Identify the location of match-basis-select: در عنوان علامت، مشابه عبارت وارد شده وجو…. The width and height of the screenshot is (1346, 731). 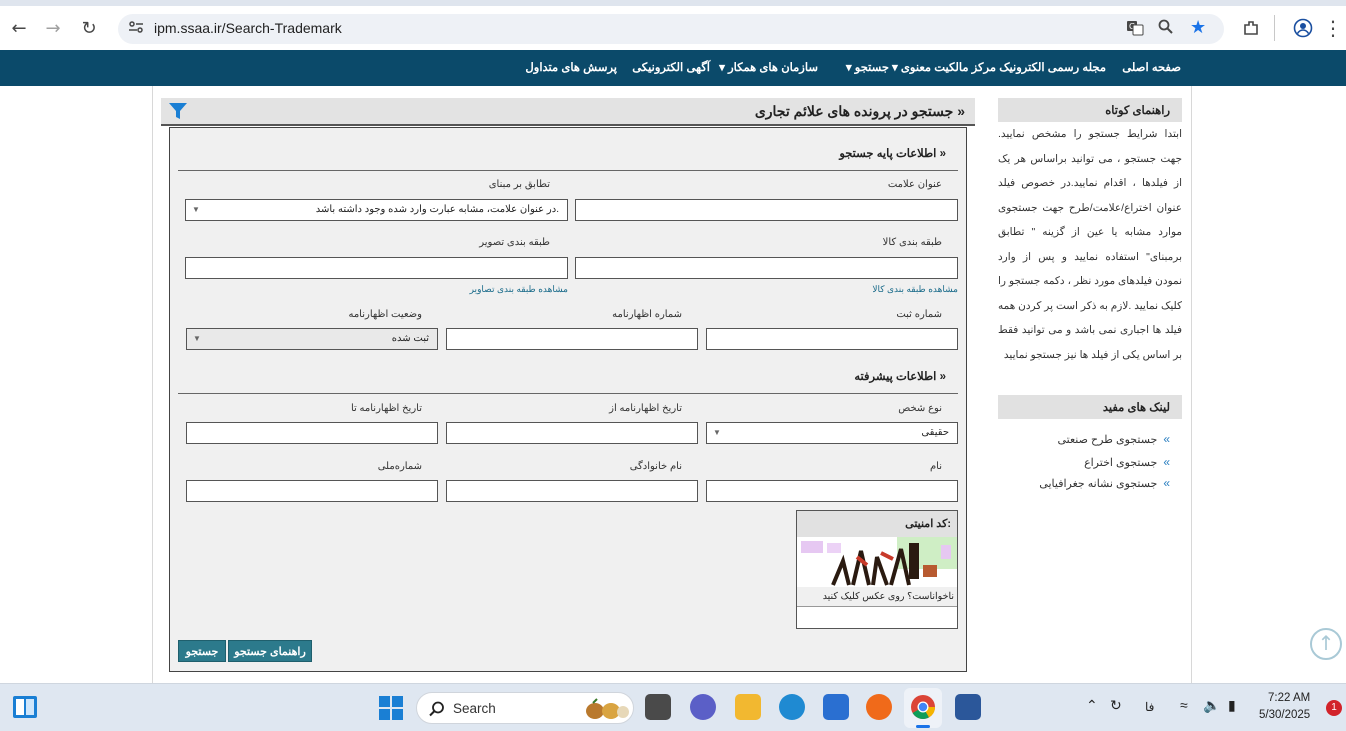
(376, 210).